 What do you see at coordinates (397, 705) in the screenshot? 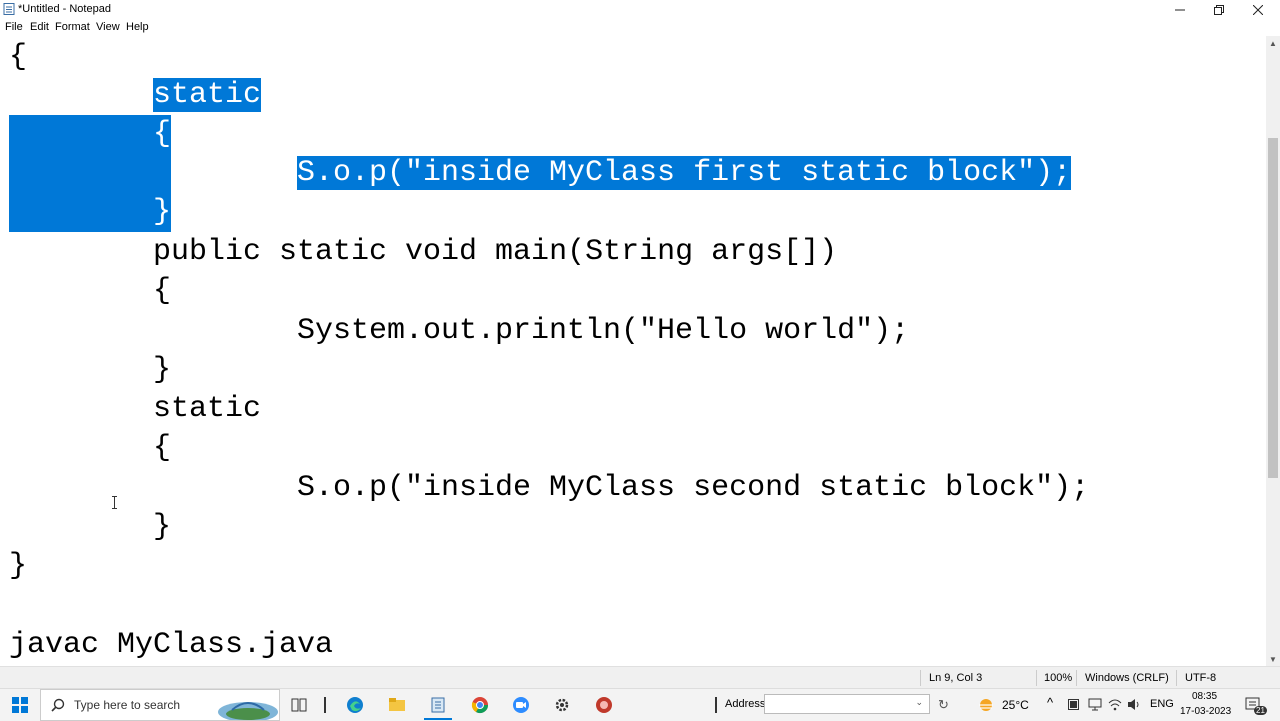
I see `file-explorer-icon` at bounding box center [397, 705].